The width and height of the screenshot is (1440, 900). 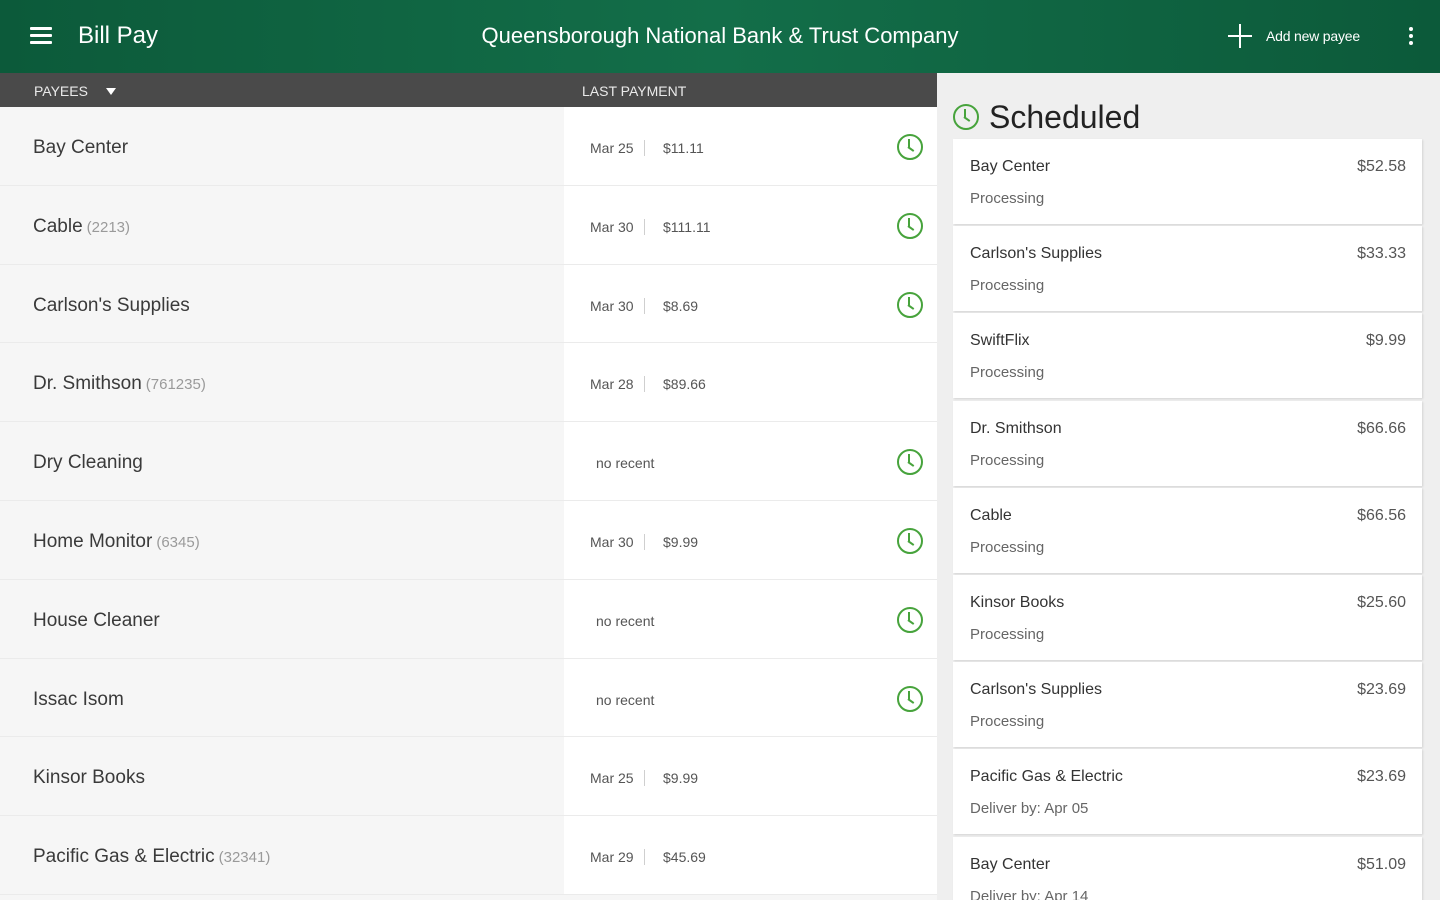 I want to click on payee-name-wrap: House Cleaner, so click(x=96, y=621).